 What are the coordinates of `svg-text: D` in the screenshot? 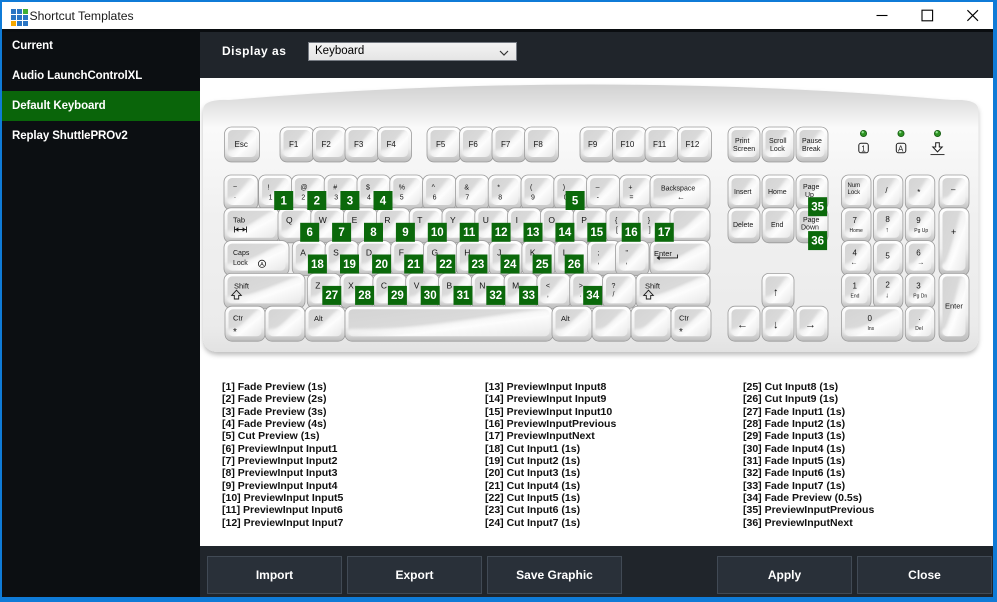 It's located at (369, 253).